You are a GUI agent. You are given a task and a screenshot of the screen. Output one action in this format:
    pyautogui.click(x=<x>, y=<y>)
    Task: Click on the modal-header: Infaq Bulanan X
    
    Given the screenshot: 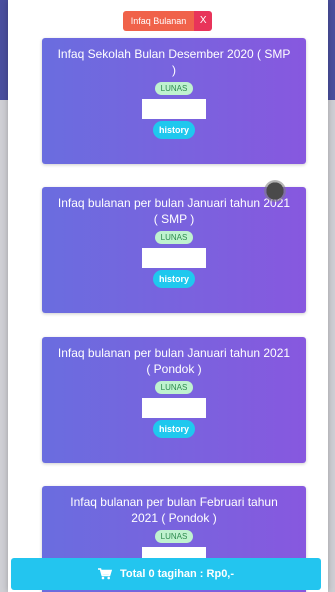 What is the action you would take?
    pyautogui.click(x=167, y=21)
    